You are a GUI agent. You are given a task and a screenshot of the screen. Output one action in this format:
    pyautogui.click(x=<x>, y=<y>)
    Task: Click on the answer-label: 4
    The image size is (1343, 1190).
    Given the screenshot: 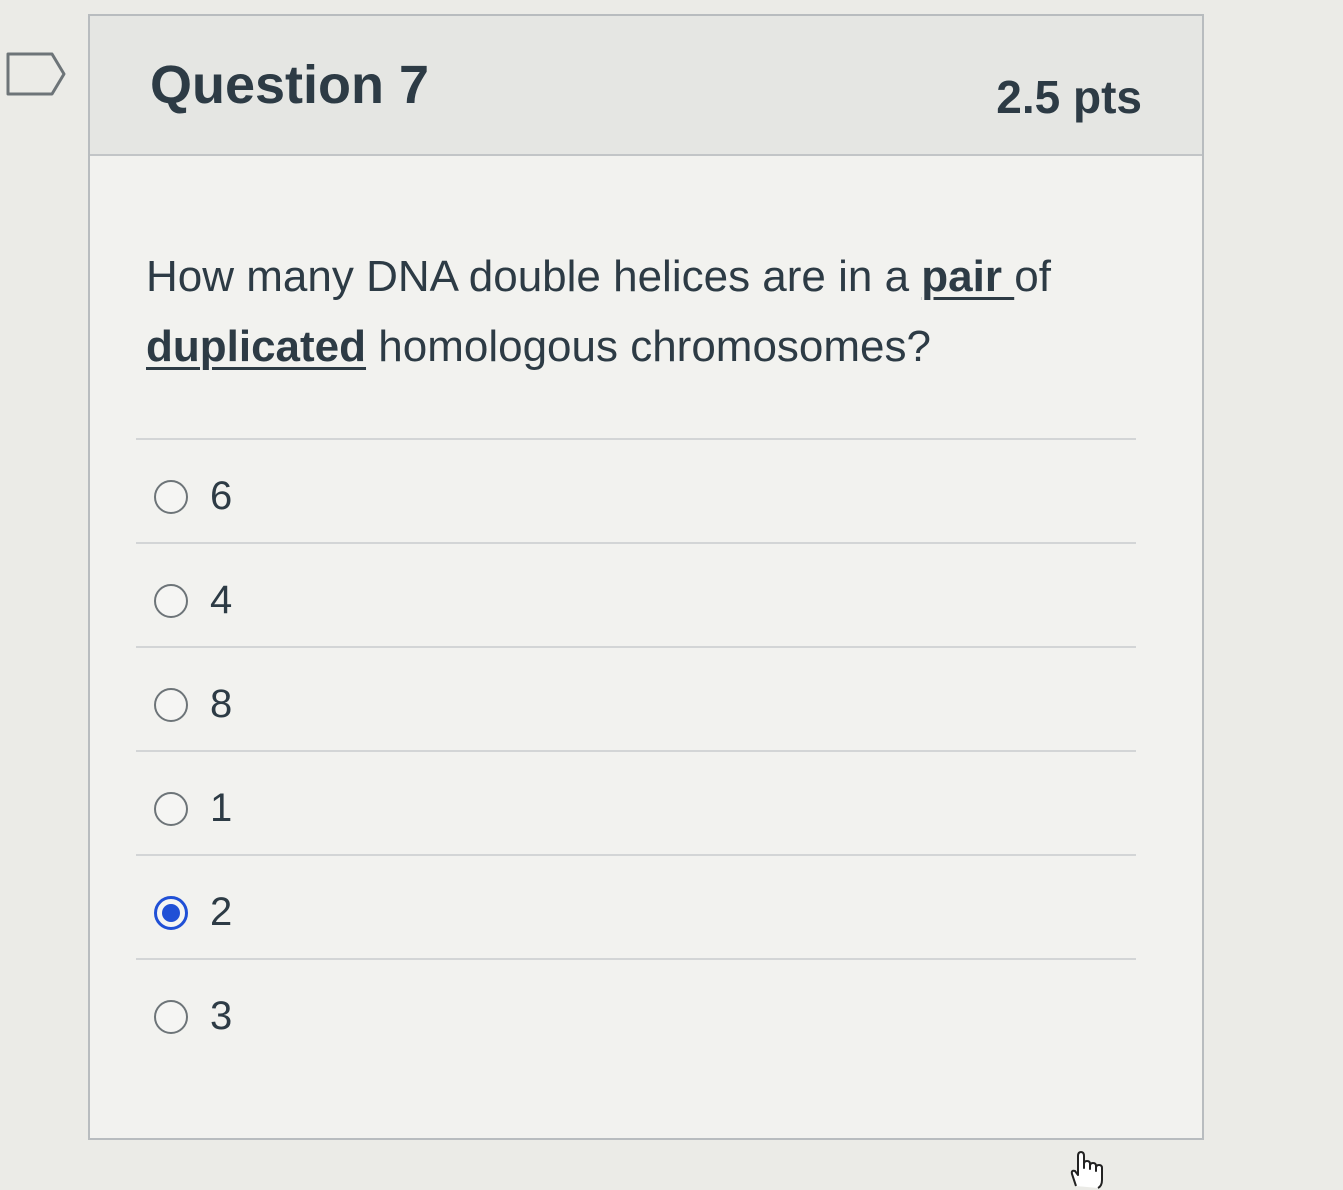 What is the action you would take?
    pyautogui.click(x=221, y=600)
    